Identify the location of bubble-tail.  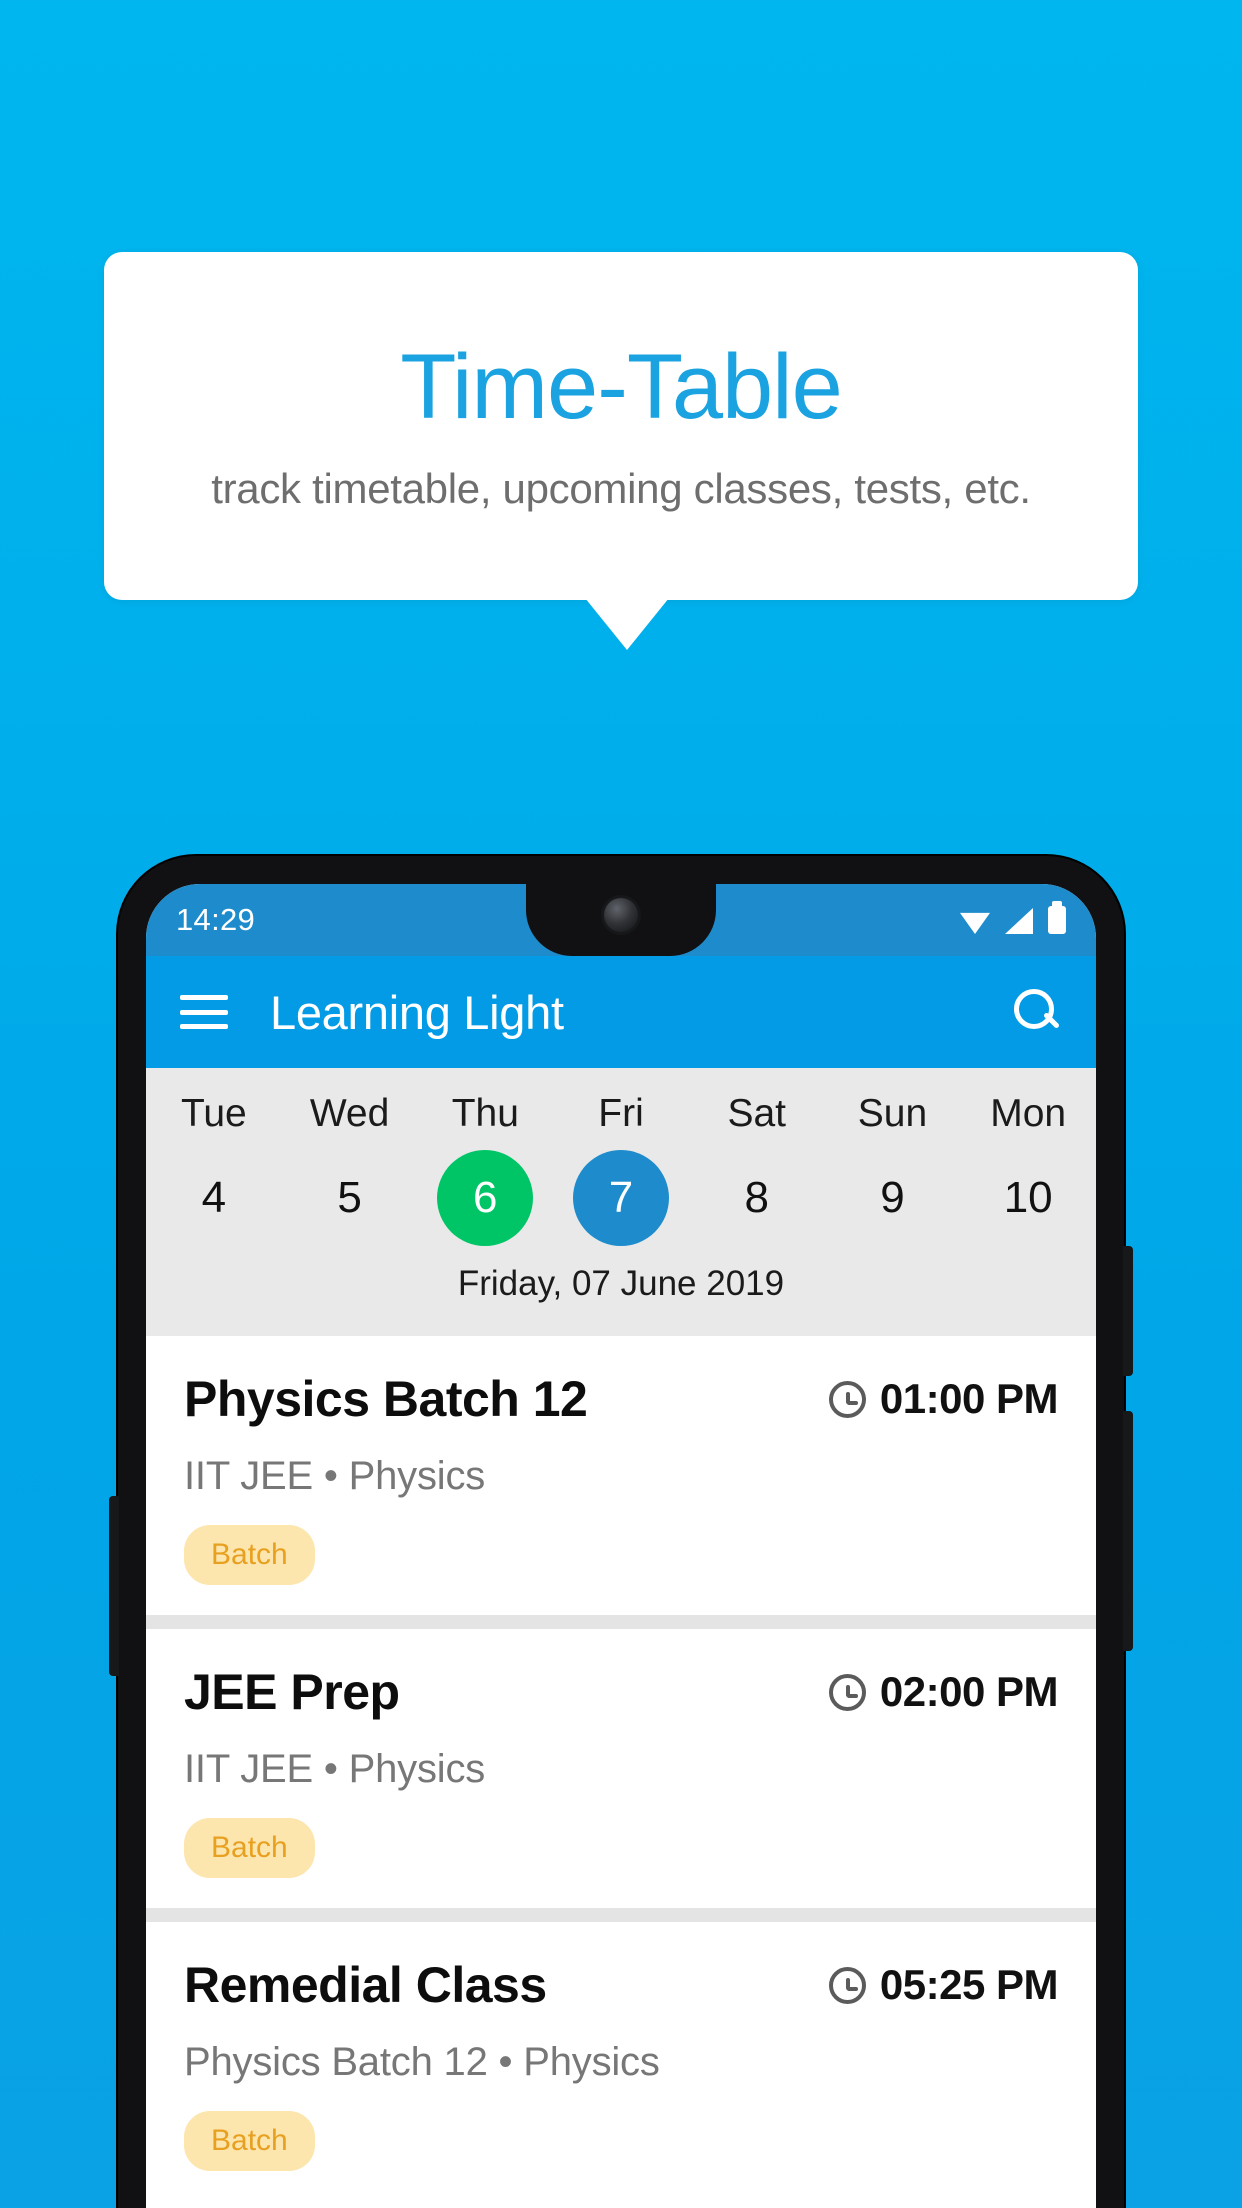
(627, 624).